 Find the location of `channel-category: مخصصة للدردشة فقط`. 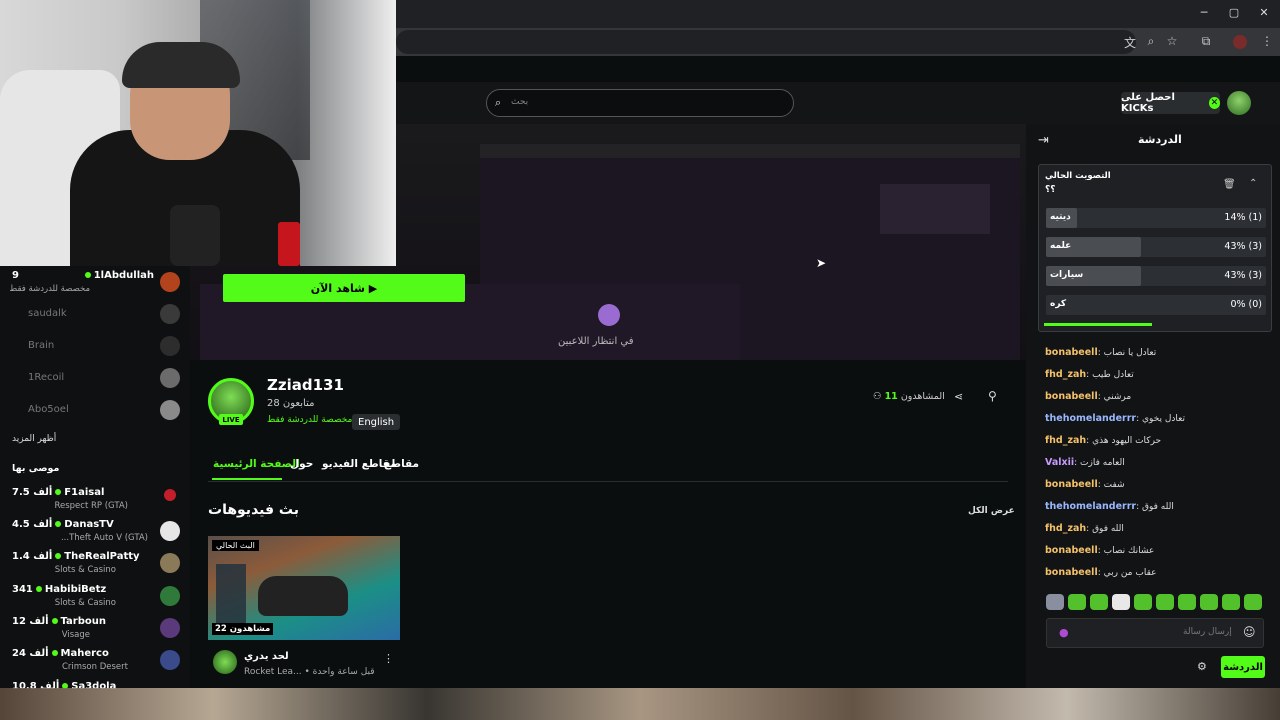

channel-category: مخصصة للدردشة فقط is located at coordinates (309, 420).